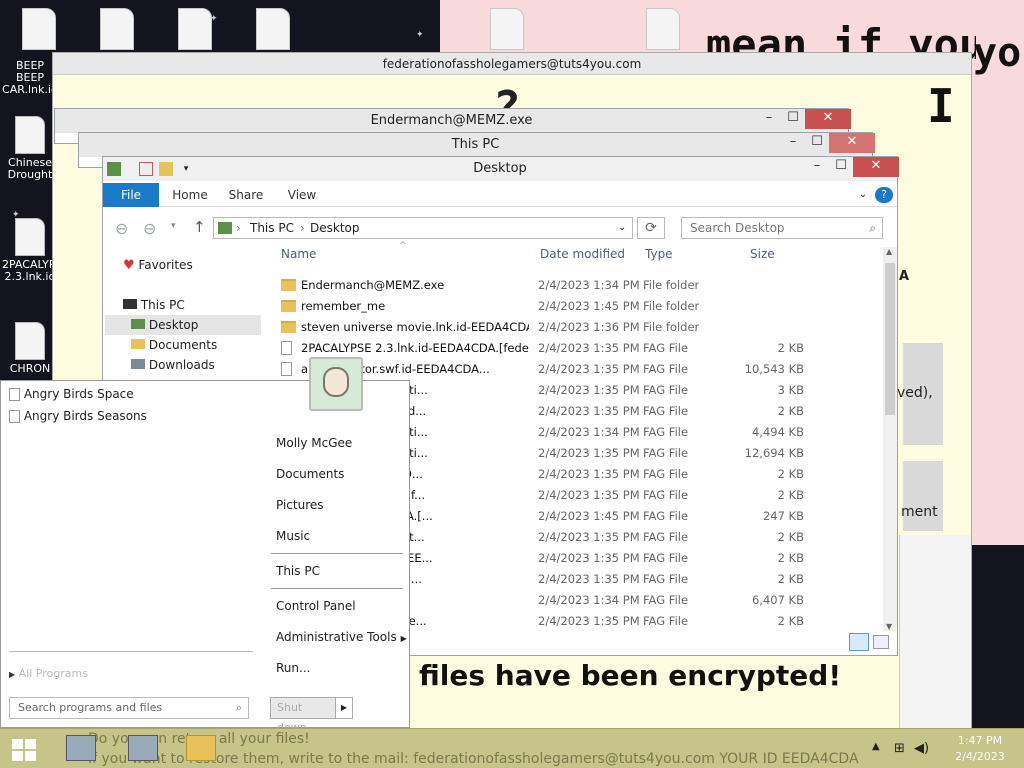  Describe the element at coordinates (881, 642) in the screenshot. I see `large-icons-view-icon` at that location.